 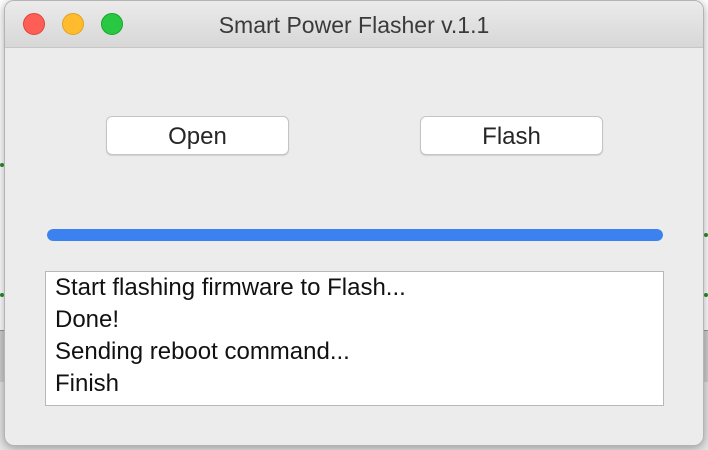 I want to click on progress-bar, so click(x=355, y=235).